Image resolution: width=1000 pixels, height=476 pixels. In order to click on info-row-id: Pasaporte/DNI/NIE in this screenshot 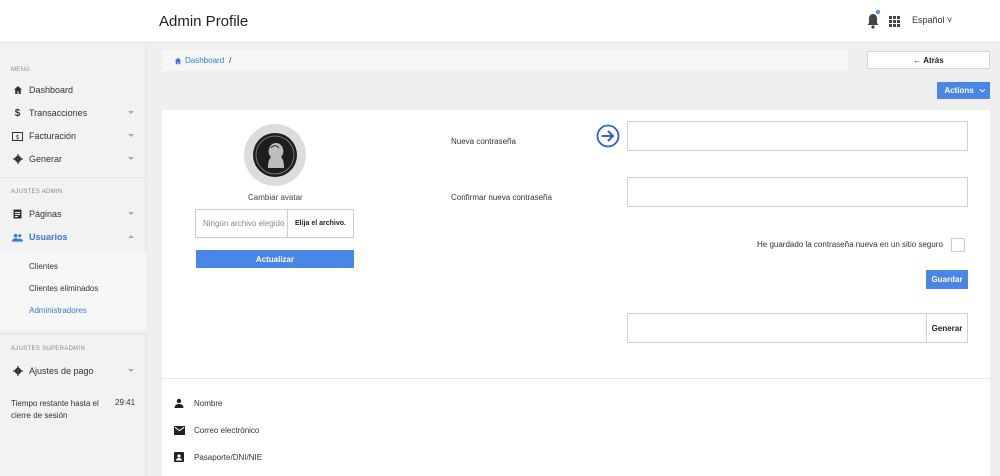, I will do `click(217, 457)`.